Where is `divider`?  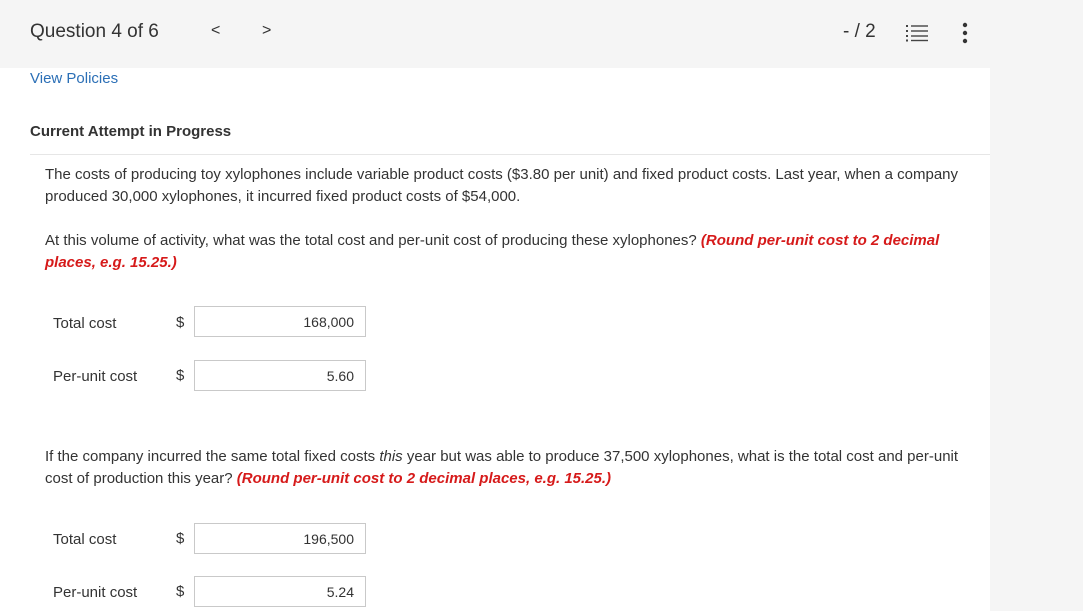
divider is located at coordinates (510, 154).